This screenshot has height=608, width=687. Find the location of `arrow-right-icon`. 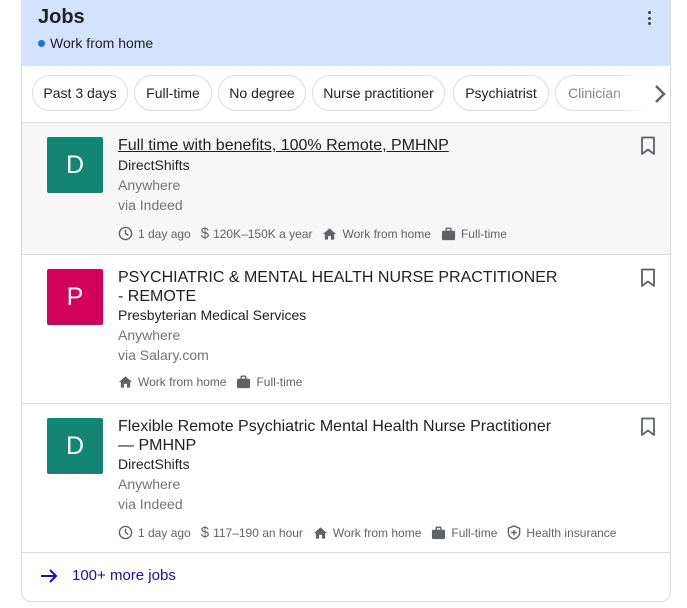

arrow-right-icon is located at coordinates (49, 575).